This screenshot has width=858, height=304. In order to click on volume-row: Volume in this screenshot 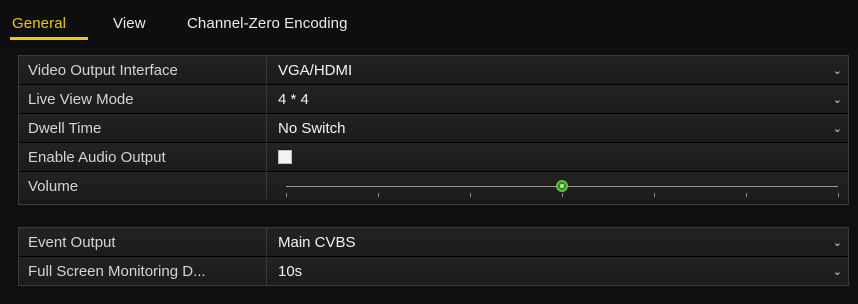, I will do `click(433, 186)`.